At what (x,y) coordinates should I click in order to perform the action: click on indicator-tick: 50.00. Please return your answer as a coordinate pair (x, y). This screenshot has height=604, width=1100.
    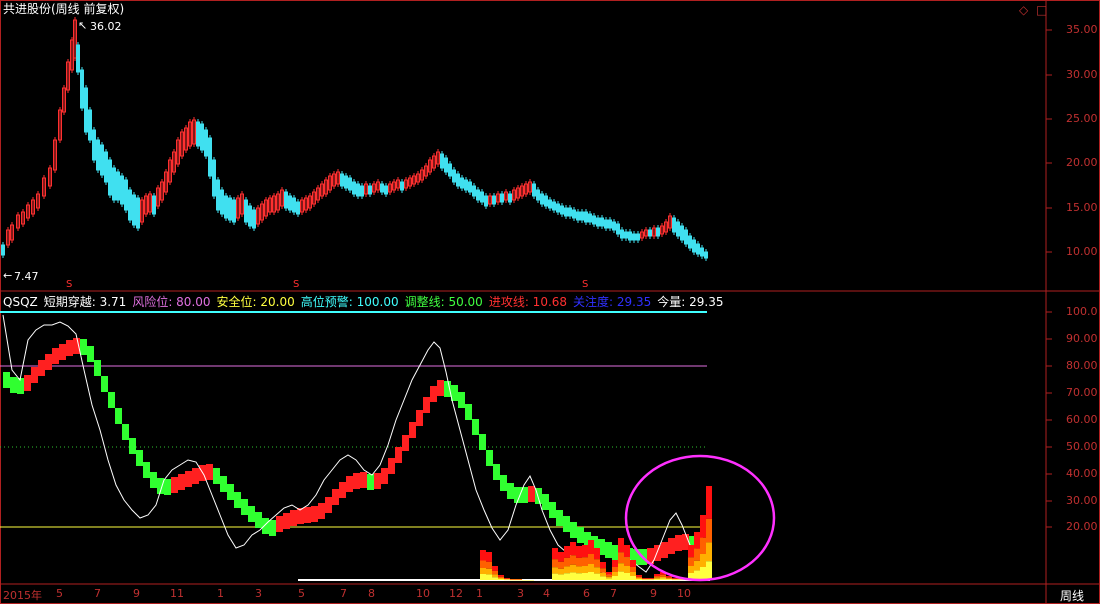
    Looking at the image, I should click on (1082, 446).